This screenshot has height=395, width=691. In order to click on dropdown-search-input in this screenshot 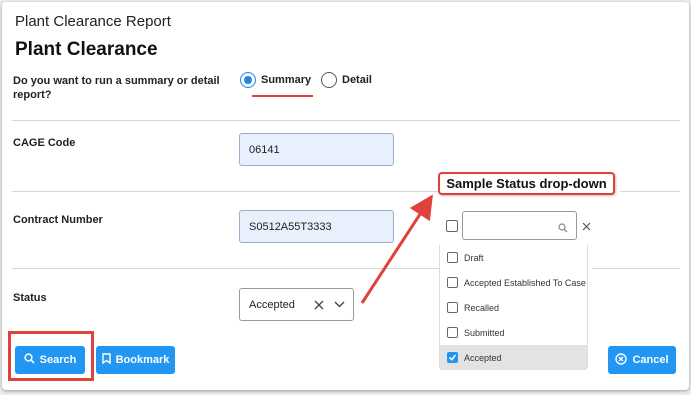, I will do `click(519, 225)`.